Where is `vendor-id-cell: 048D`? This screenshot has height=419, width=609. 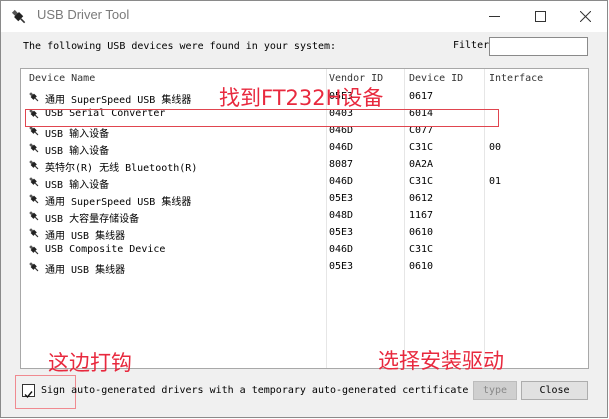 vendor-id-cell: 048D is located at coordinates (341, 215).